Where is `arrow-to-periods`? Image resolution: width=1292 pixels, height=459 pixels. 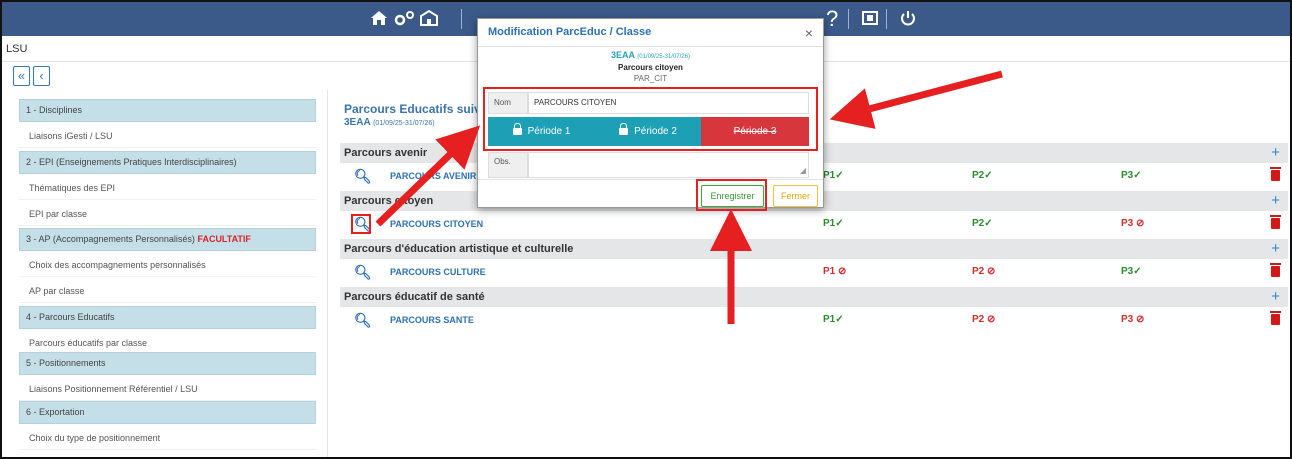 arrow-to-periods is located at coordinates (916, 99).